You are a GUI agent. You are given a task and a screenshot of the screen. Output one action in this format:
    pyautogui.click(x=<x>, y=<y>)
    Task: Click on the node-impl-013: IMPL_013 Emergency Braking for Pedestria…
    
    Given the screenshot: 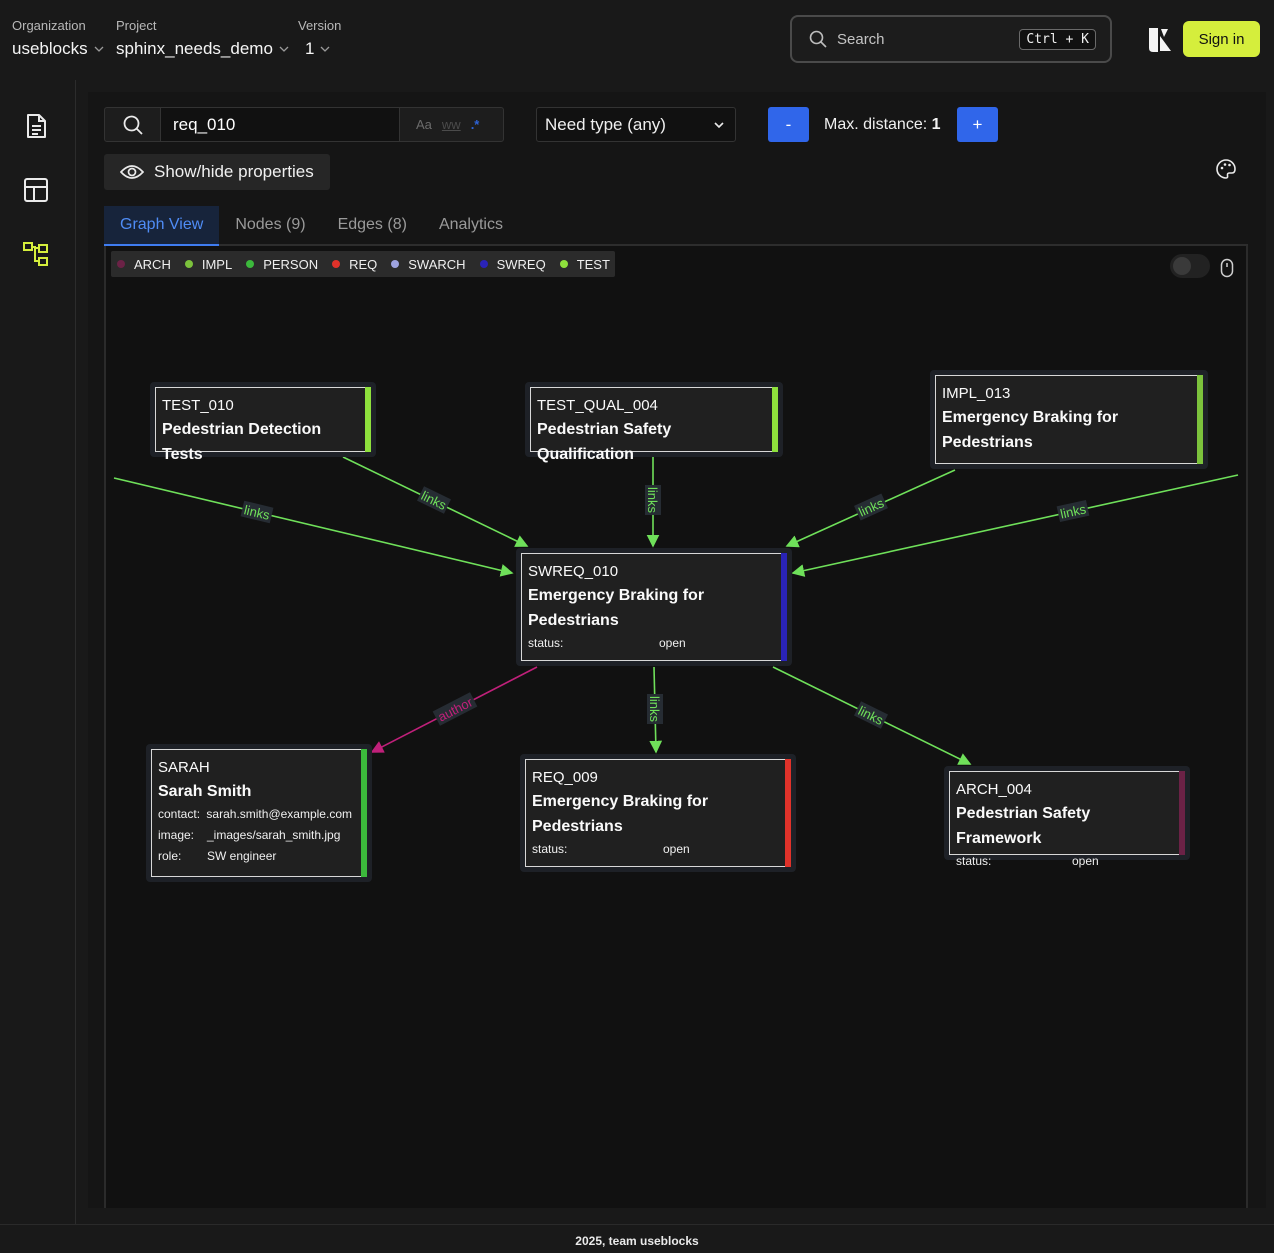 What is the action you would take?
    pyautogui.click(x=1069, y=419)
    